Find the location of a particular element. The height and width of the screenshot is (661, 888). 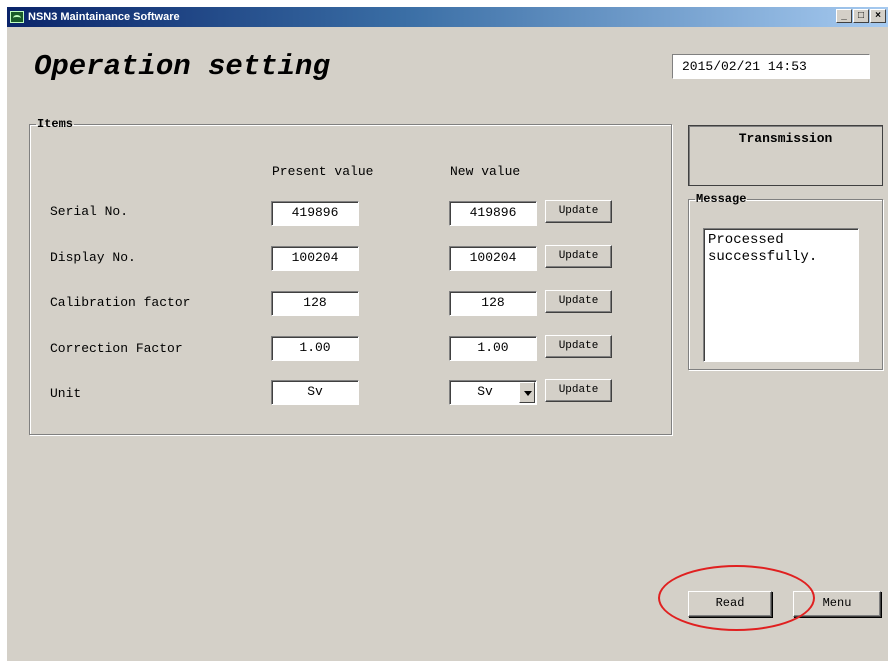

datetime-display: 2015/02/21 14:53 is located at coordinates (771, 66).